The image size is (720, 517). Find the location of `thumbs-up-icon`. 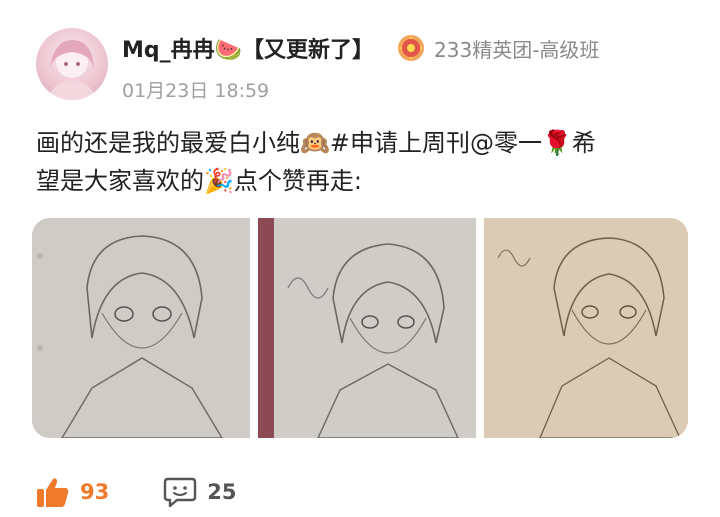

thumbs-up-icon is located at coordinates (53, 492).